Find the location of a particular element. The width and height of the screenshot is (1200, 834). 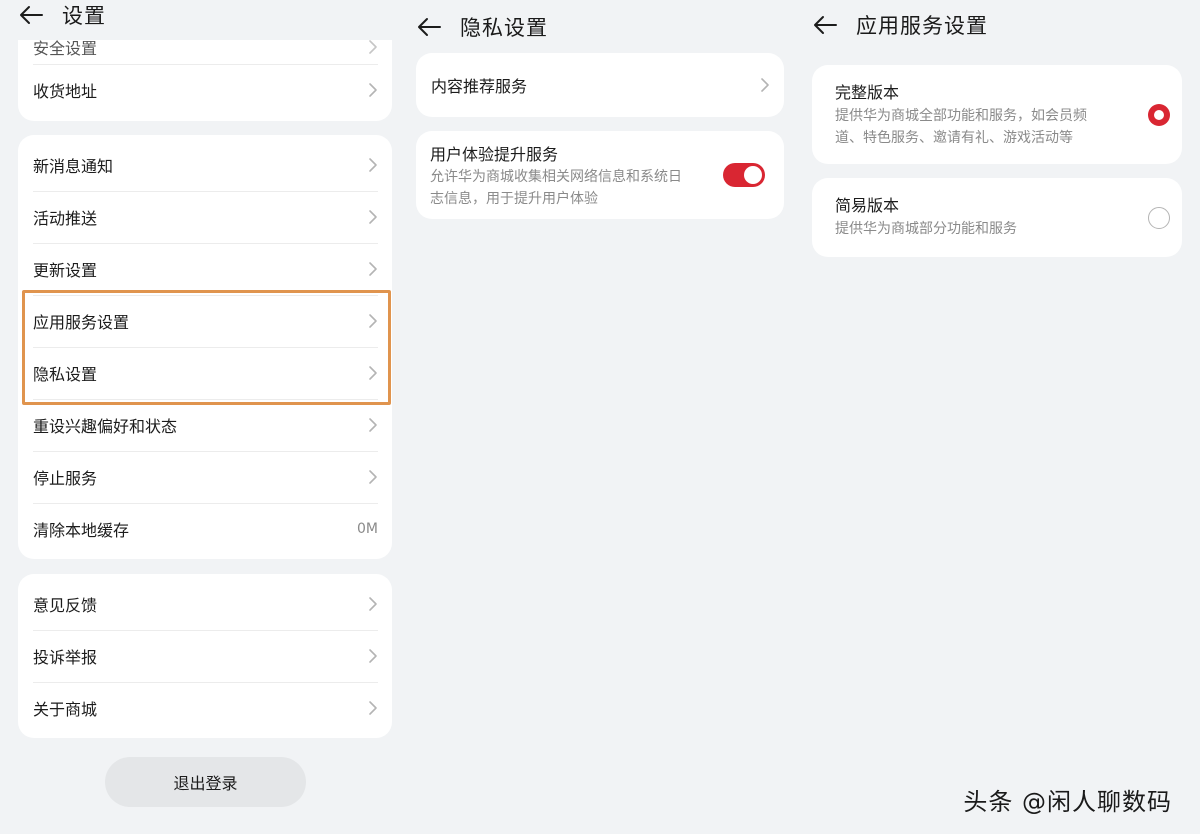

page-title: 隐私设置 is located at coordinates (504, 28).